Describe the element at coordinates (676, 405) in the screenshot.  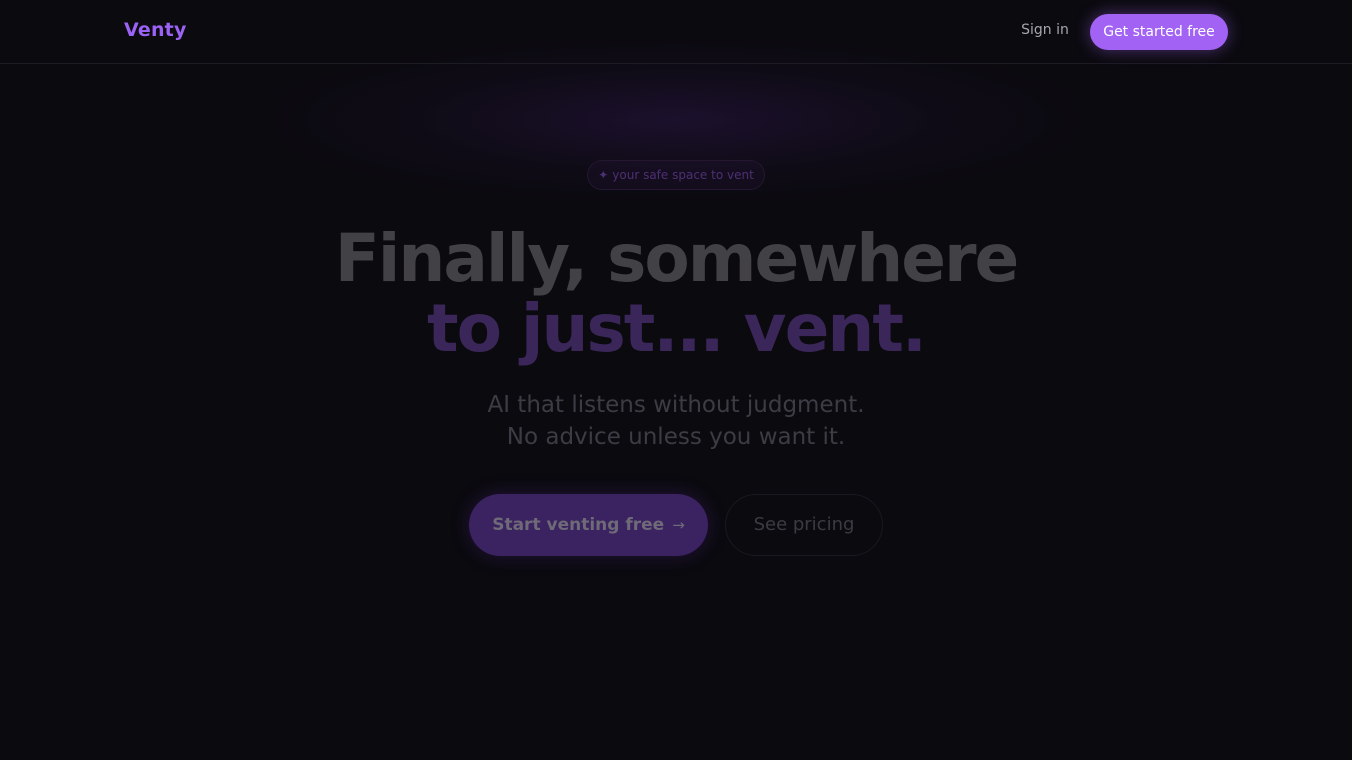
I see `hero-subtitle-line1: AI that listens without judgment.` at that location.